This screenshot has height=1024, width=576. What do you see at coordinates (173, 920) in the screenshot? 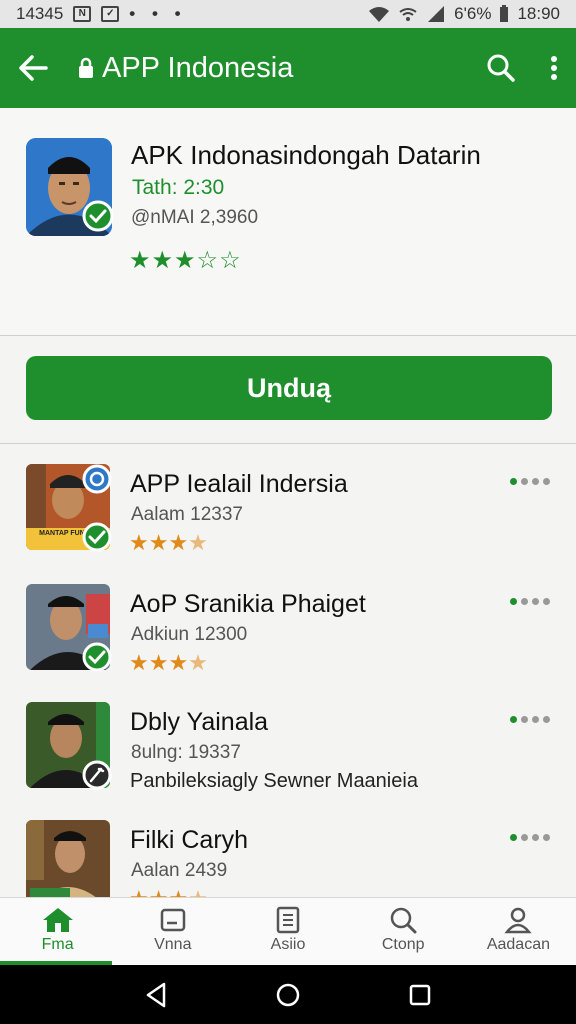
I see `card-icon` at bounding box center [173, 920].